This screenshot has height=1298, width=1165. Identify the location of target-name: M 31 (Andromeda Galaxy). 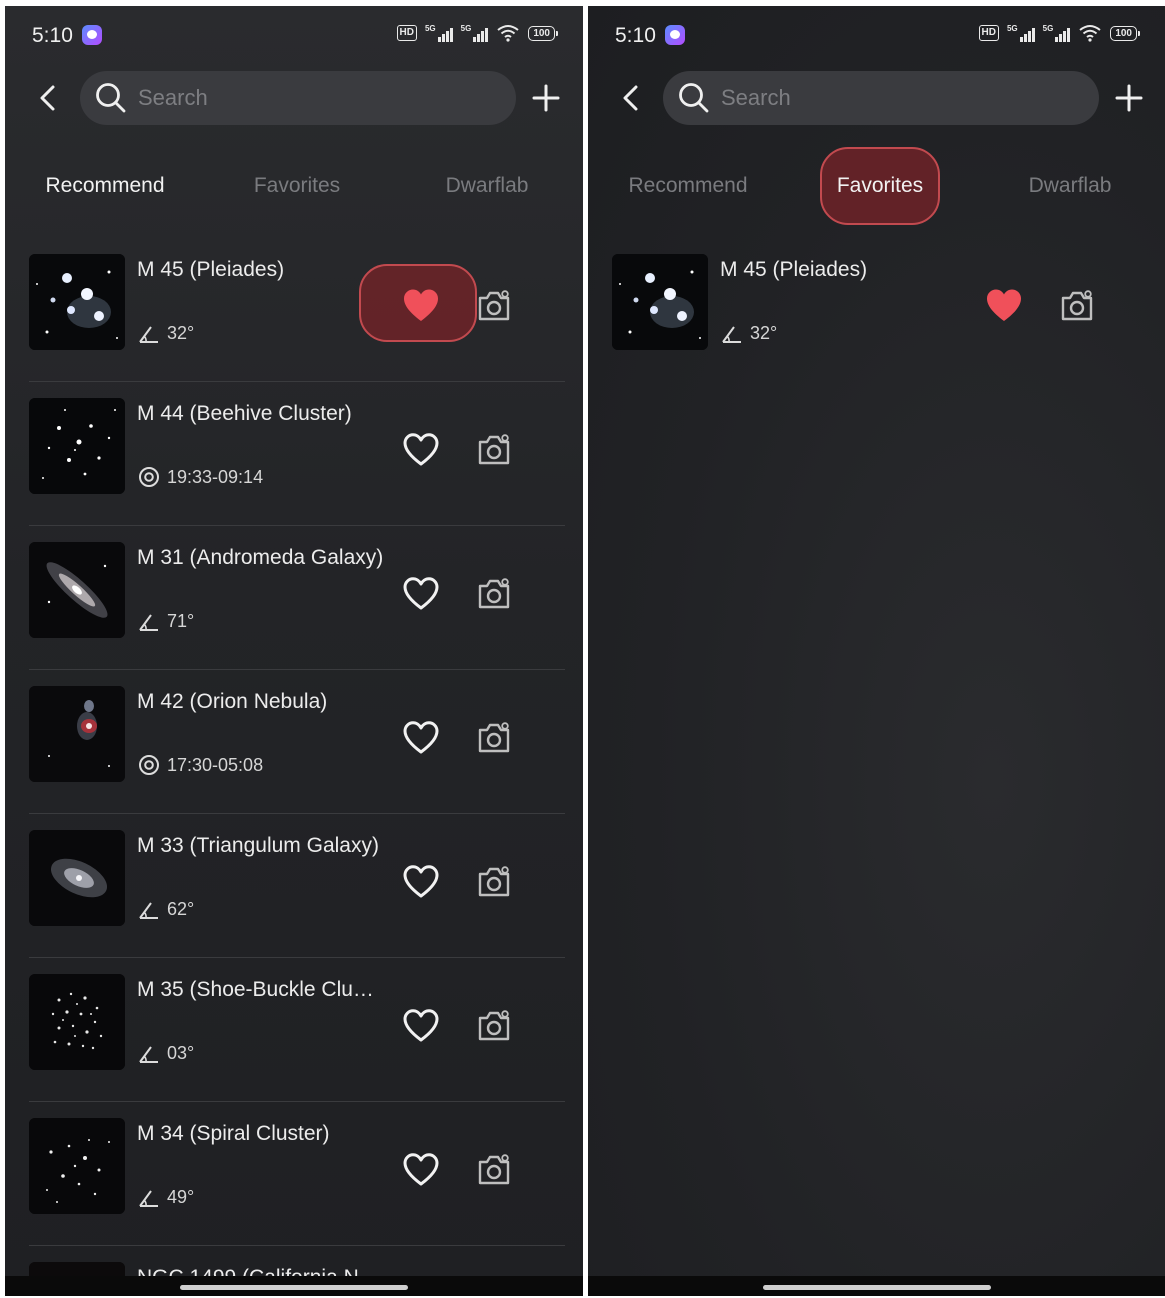
(260, 557).